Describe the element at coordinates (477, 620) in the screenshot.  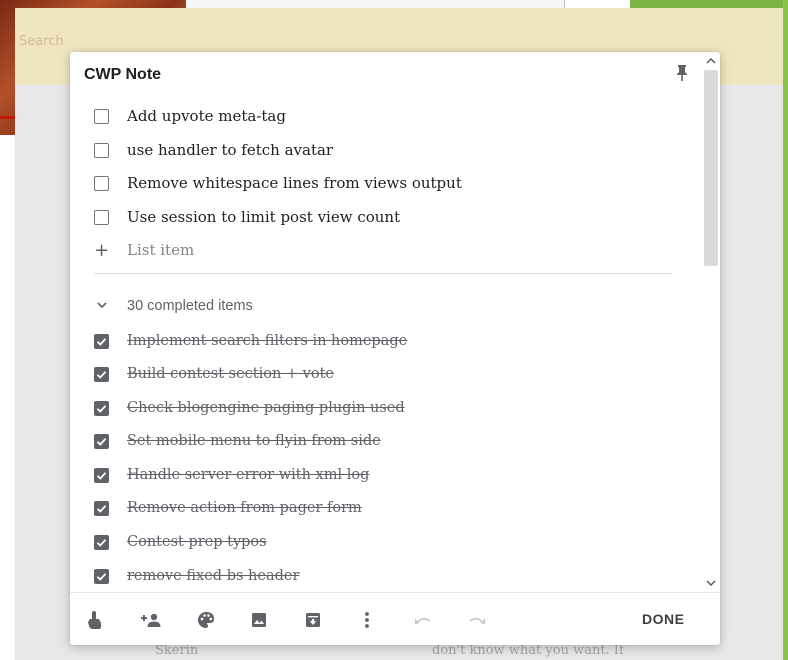
I see `redo-icon` at that location.